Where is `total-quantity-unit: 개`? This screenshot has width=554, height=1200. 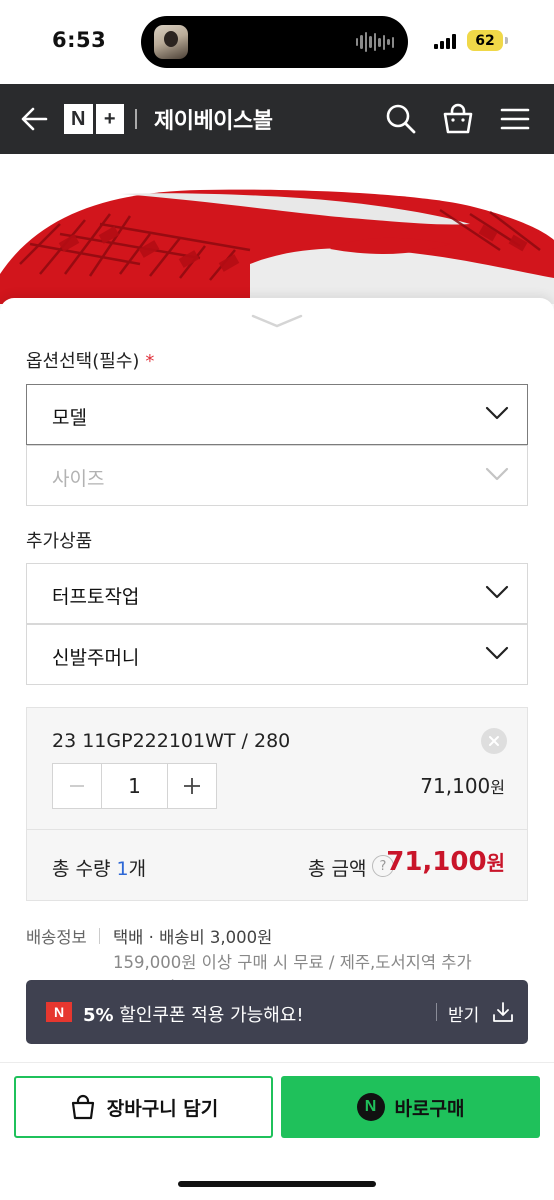 total-quantity-unit: 개 is located at coordinates (137, 869).